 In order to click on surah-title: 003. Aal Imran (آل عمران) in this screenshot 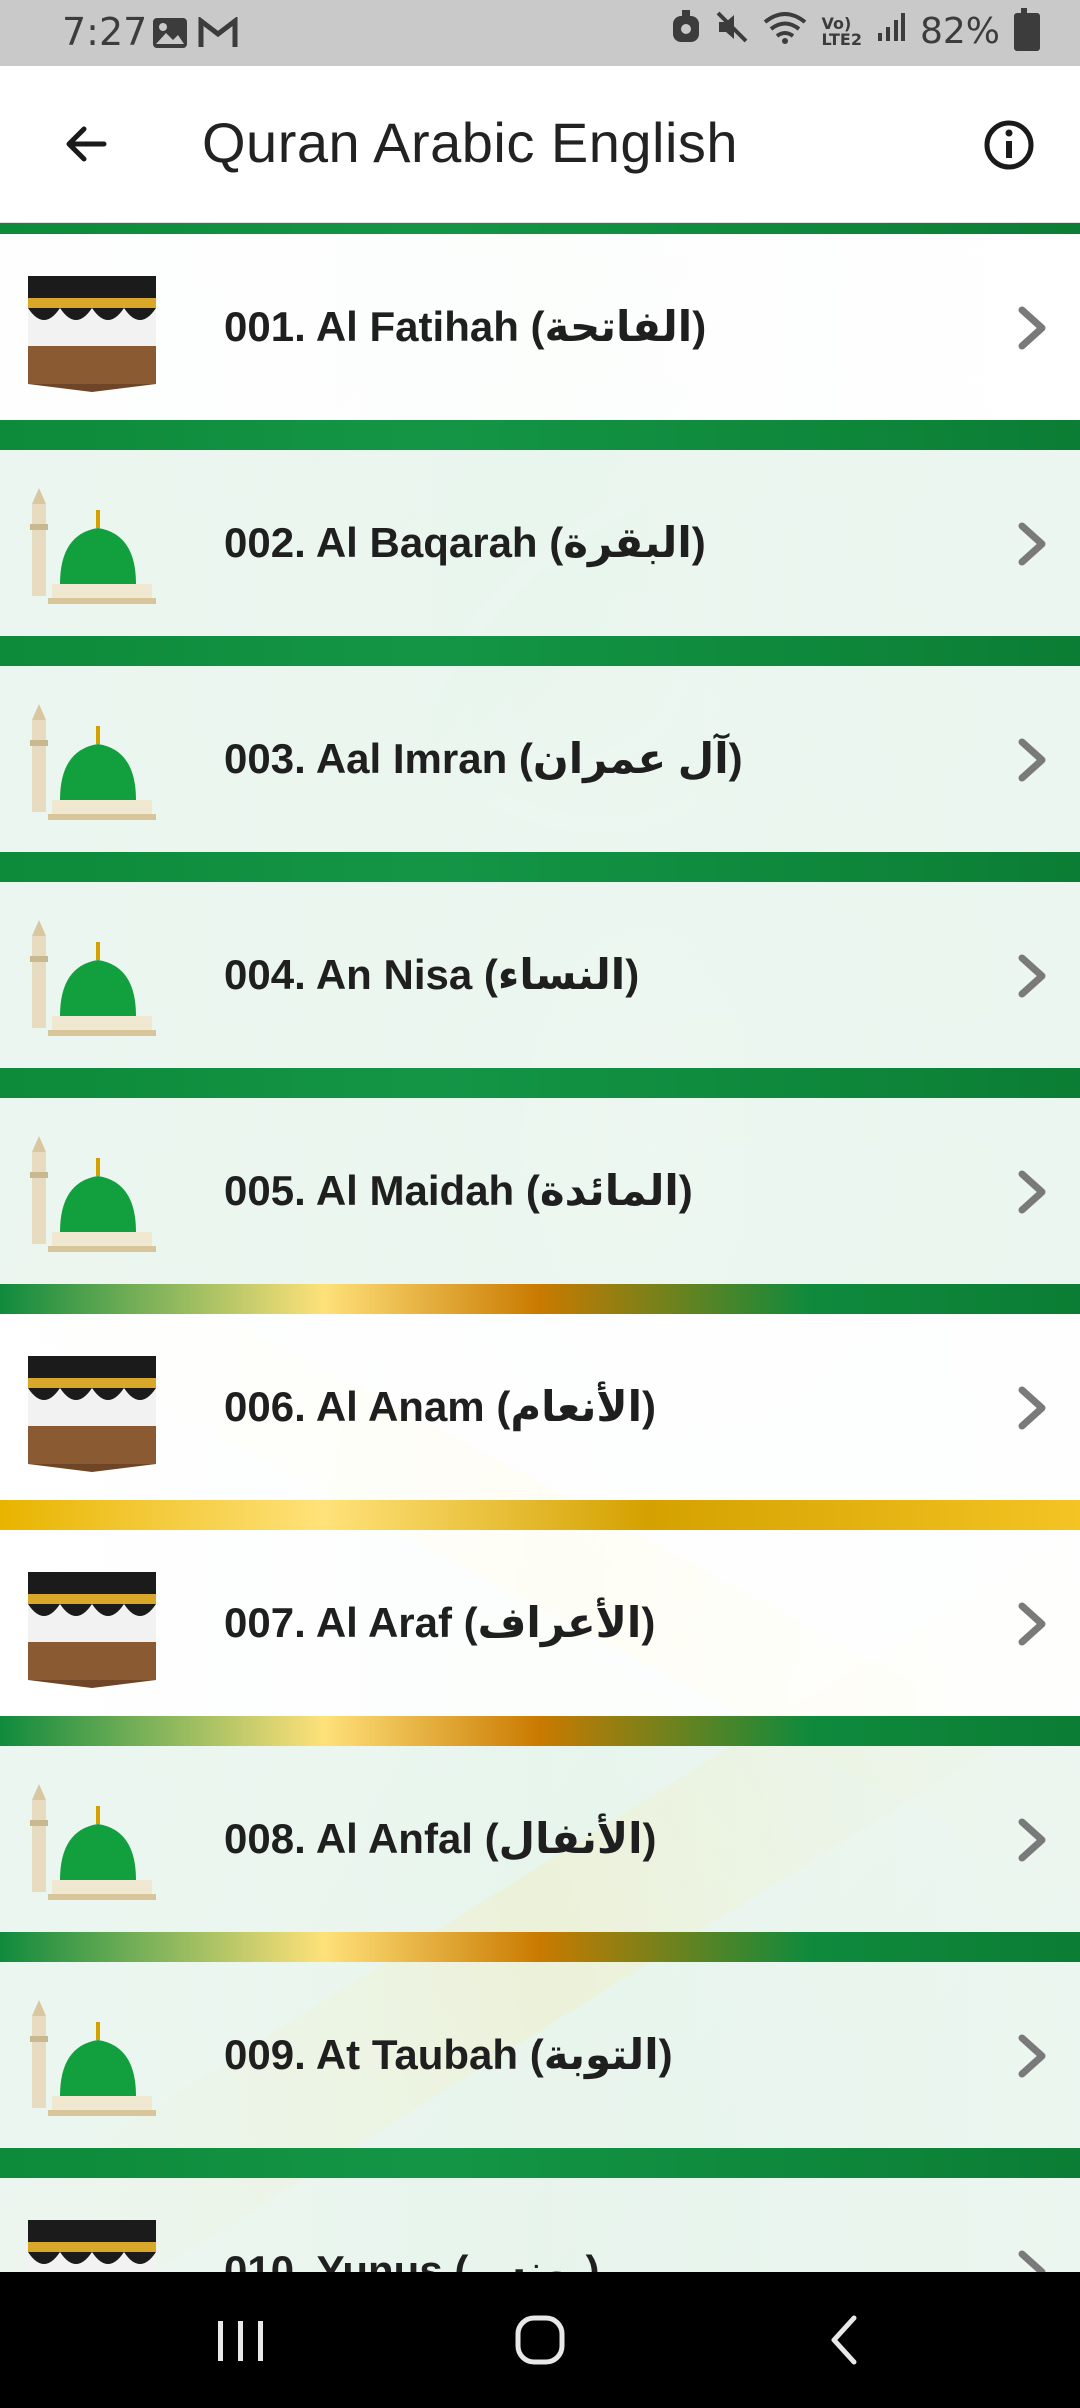, I will do `click(483, 758)`.